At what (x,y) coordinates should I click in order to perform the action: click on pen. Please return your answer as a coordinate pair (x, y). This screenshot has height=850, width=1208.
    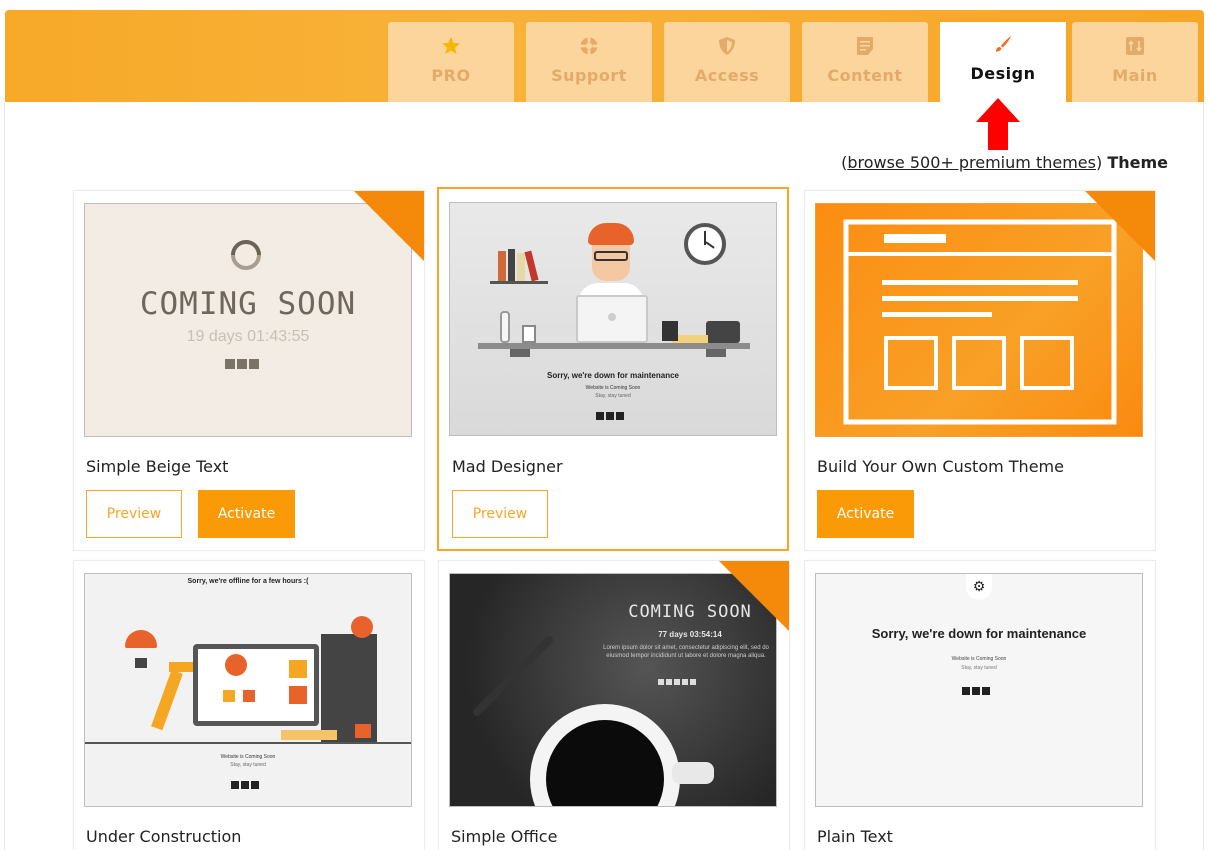
    Looking at the image, I should click on (513, 676).